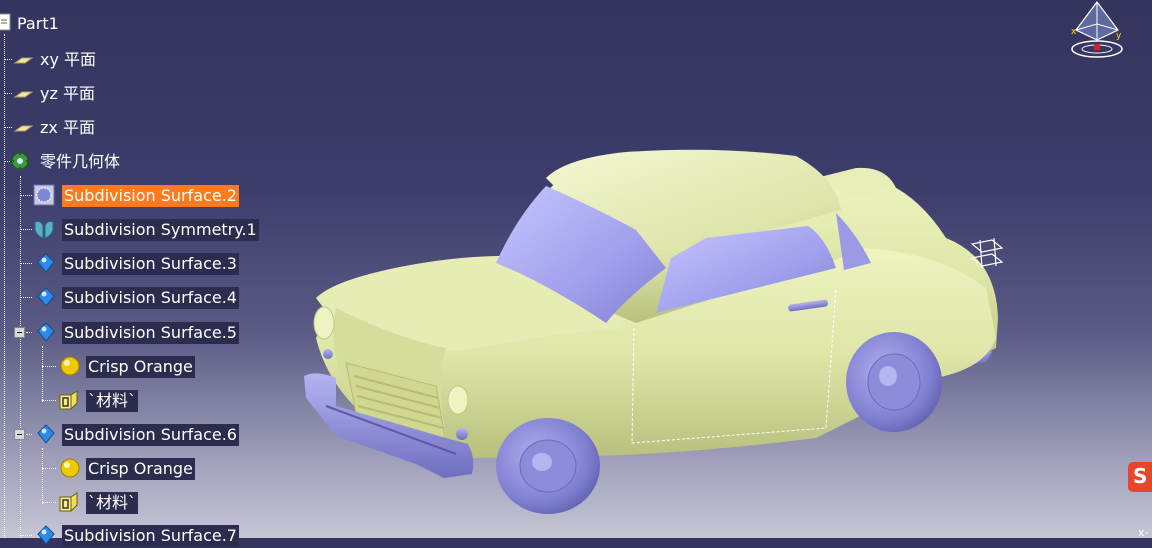  What do you see at coordinates (150, 536) in the screenshot?
I see `tree-item-label: Subdivision Surface.7` at bounding box center [150, 536].